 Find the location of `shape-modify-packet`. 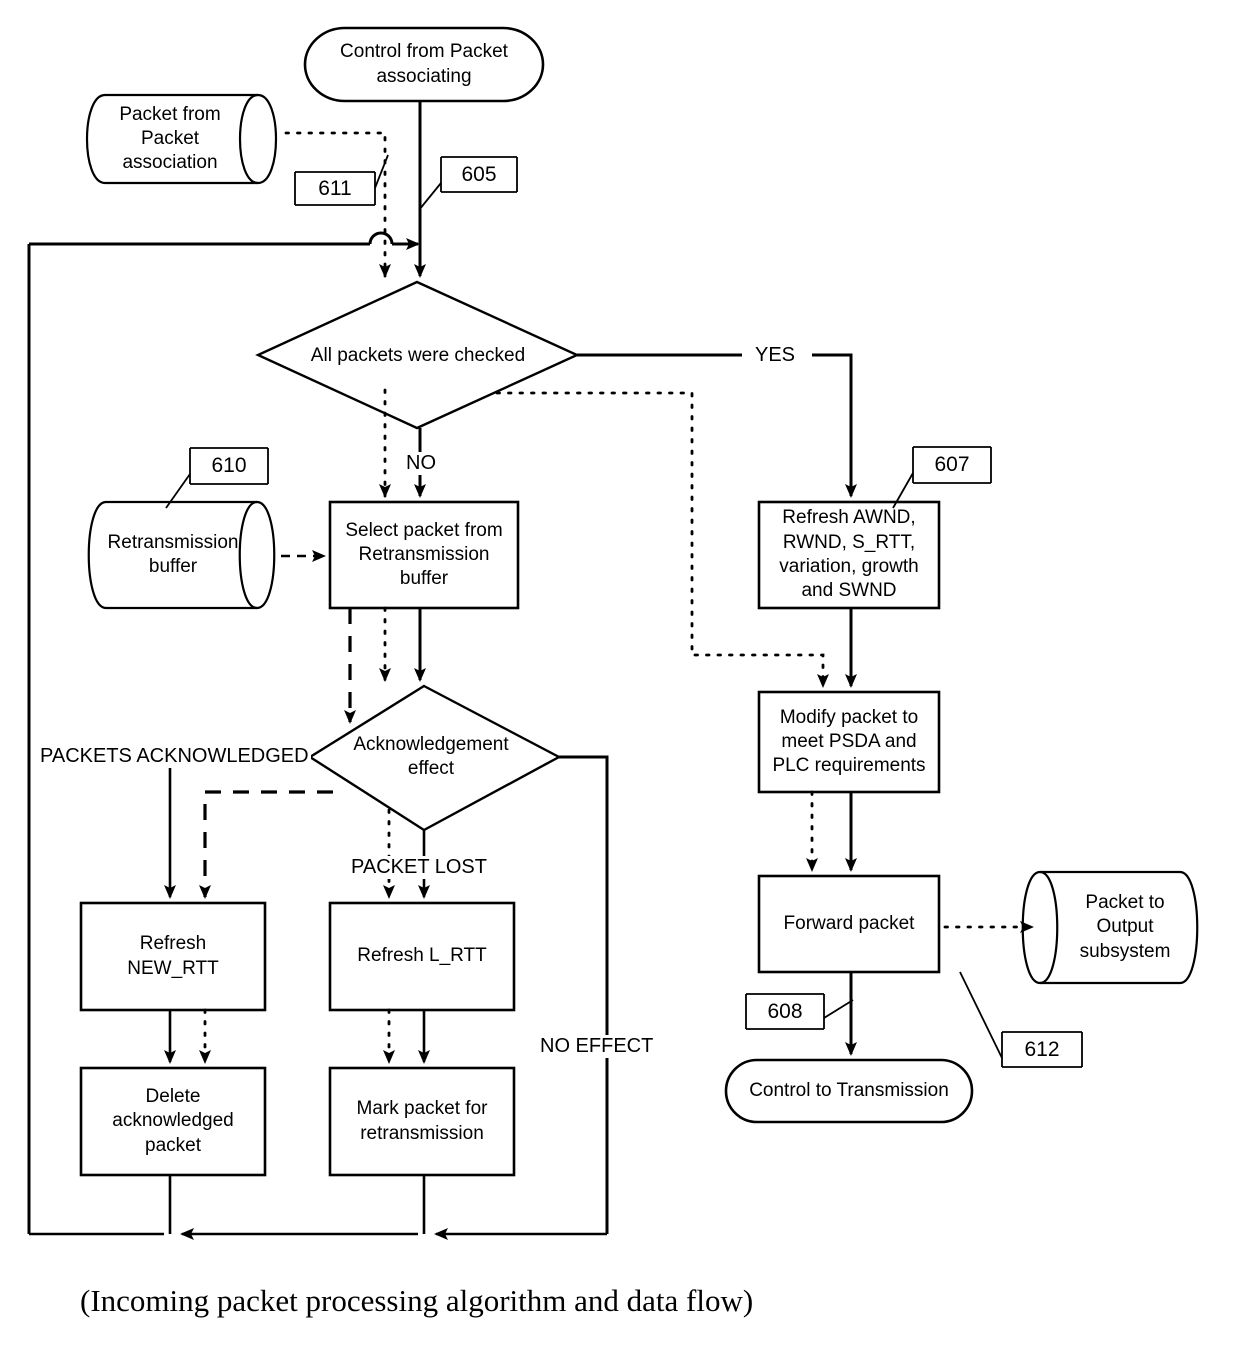

shape-modify-packet is located at coordinates (849, 742).